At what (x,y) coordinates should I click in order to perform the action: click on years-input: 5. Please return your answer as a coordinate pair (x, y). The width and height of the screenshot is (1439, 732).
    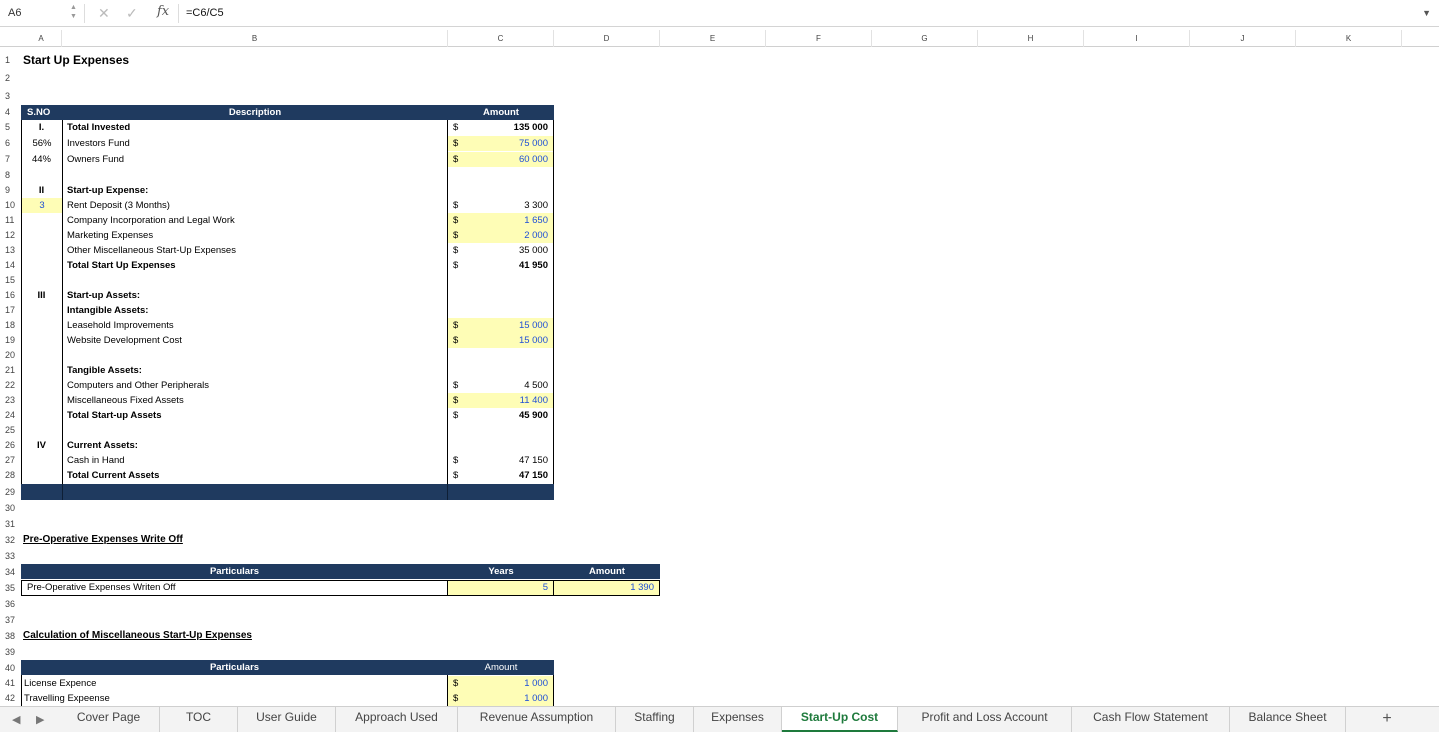
    Looking at the image, I should click on (500, 588).